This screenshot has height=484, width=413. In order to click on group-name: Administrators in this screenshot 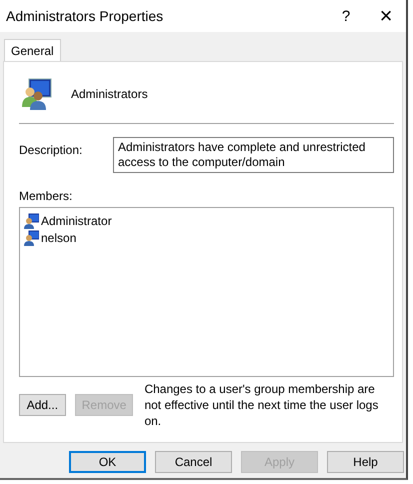, I will do `click(109, 94)`.